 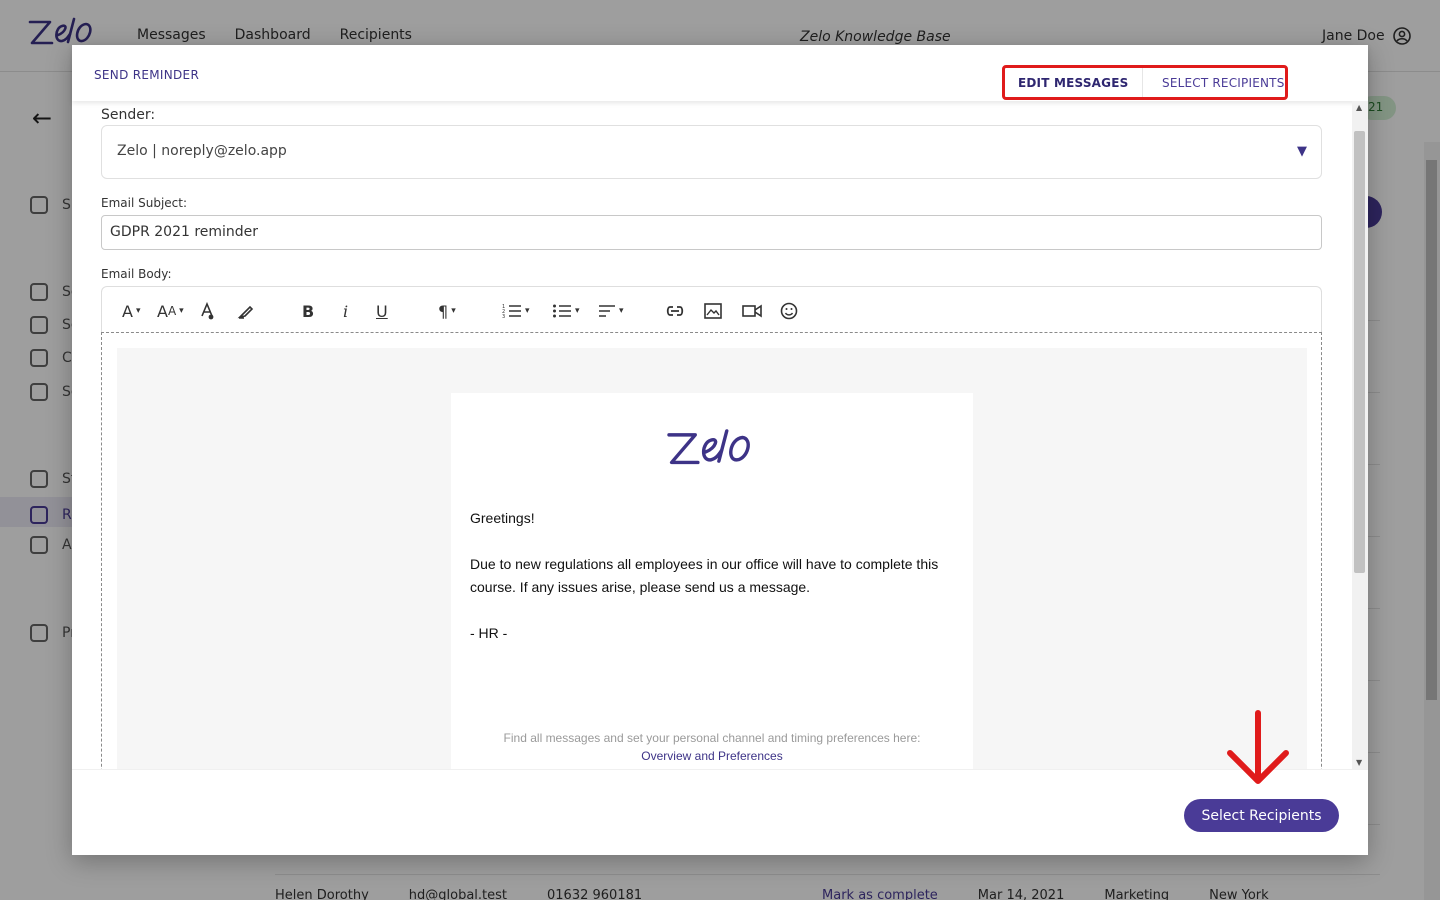 I want to click on caret-down-icon: ▼, so click(x=1302, y=151).